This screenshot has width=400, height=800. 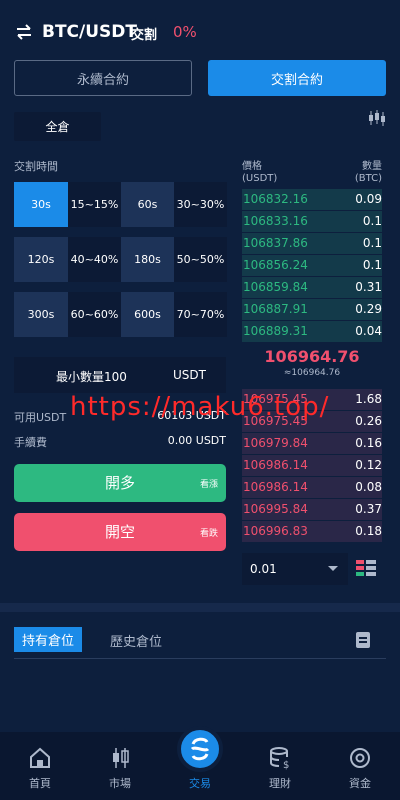 I want to click on trading-pair: BTC/USDT, so click(x=89, y=32).